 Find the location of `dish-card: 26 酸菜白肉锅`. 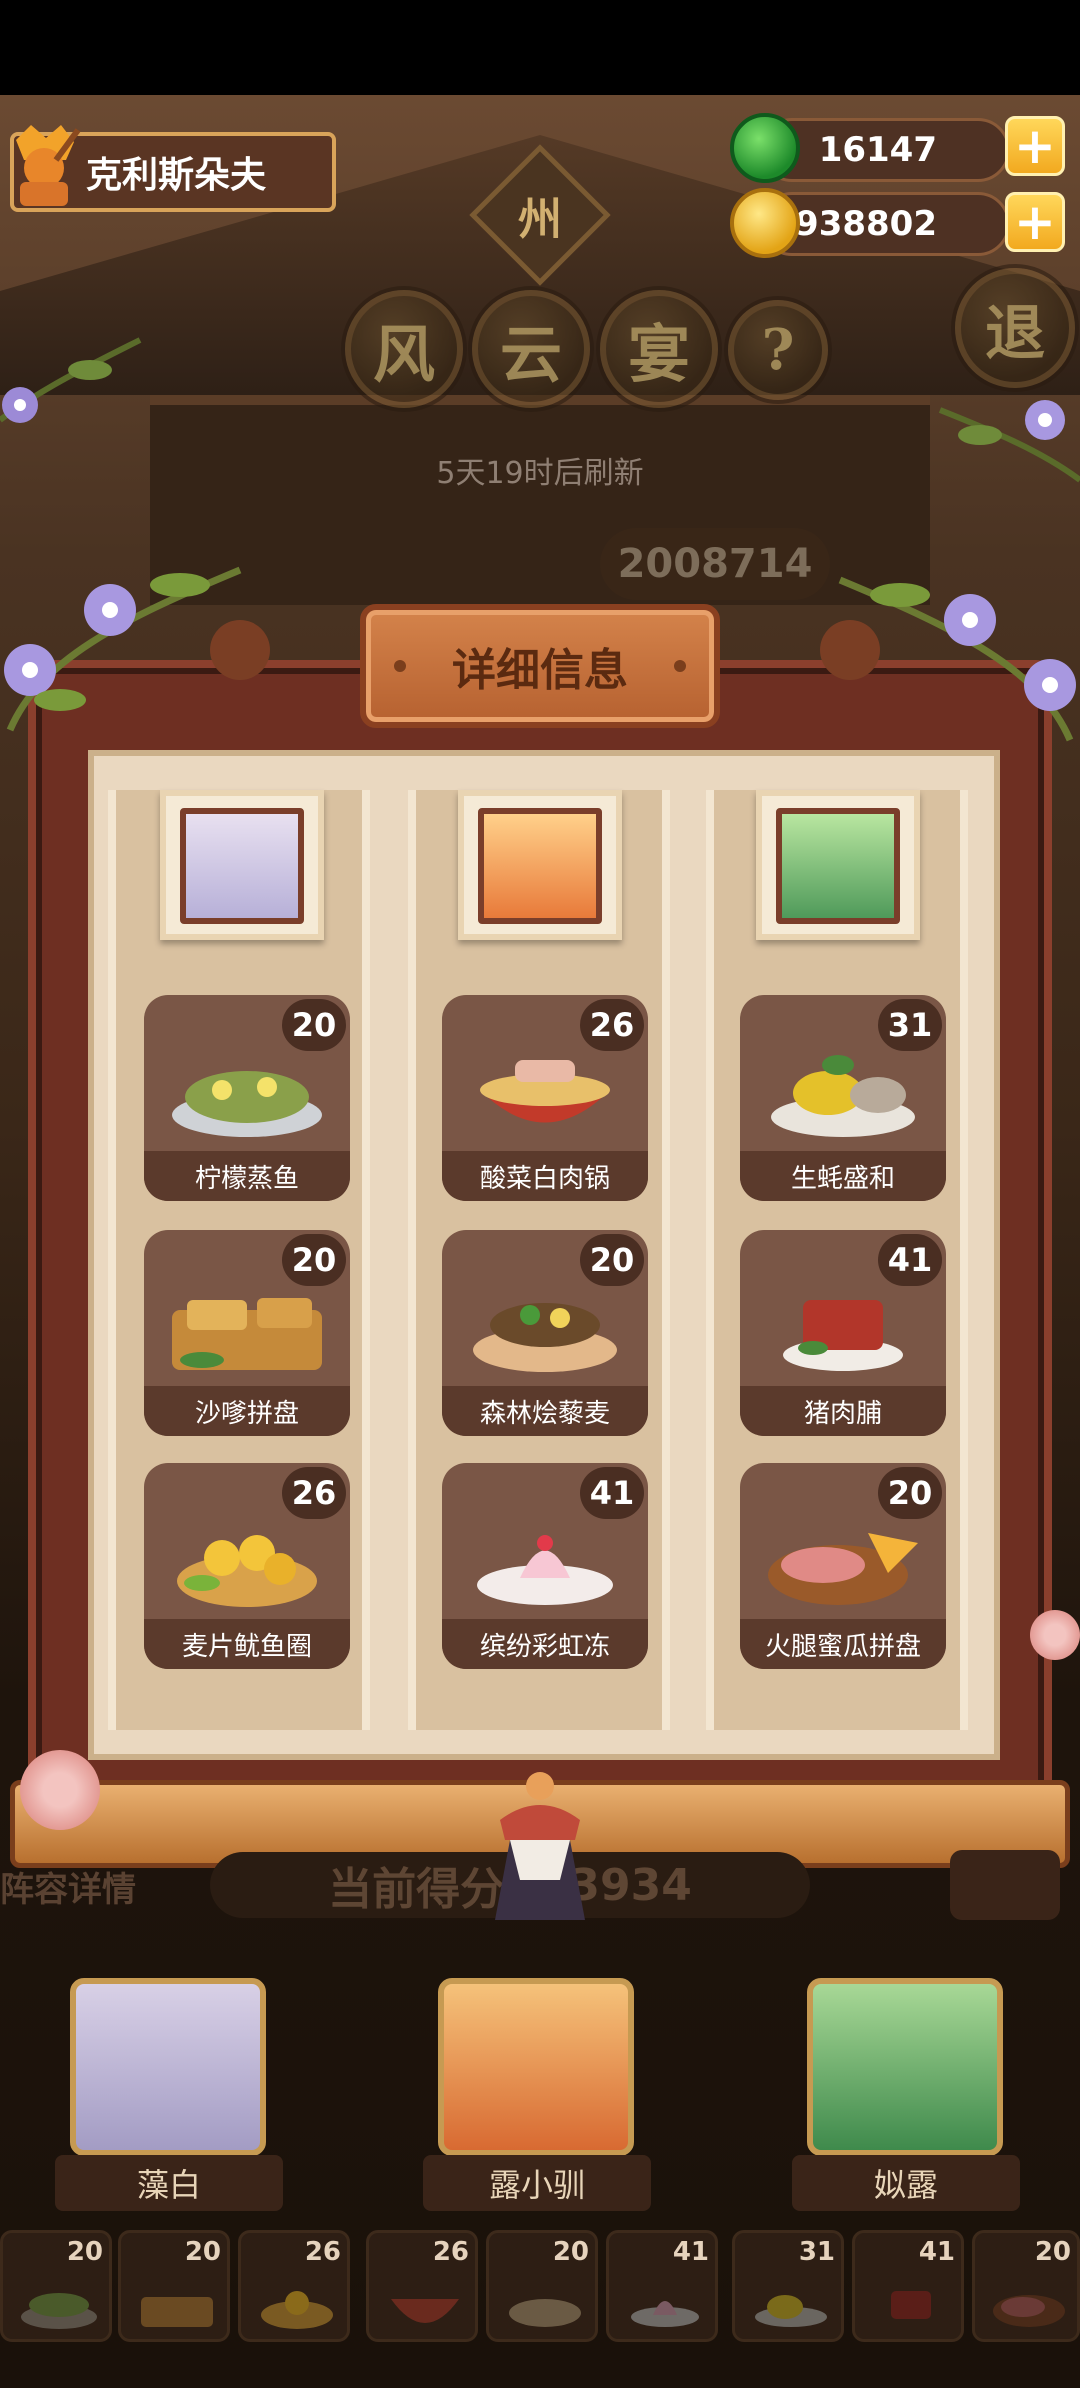

dish-card: 26 酸菜白肉锅 is located at coordinates (545, 1098).